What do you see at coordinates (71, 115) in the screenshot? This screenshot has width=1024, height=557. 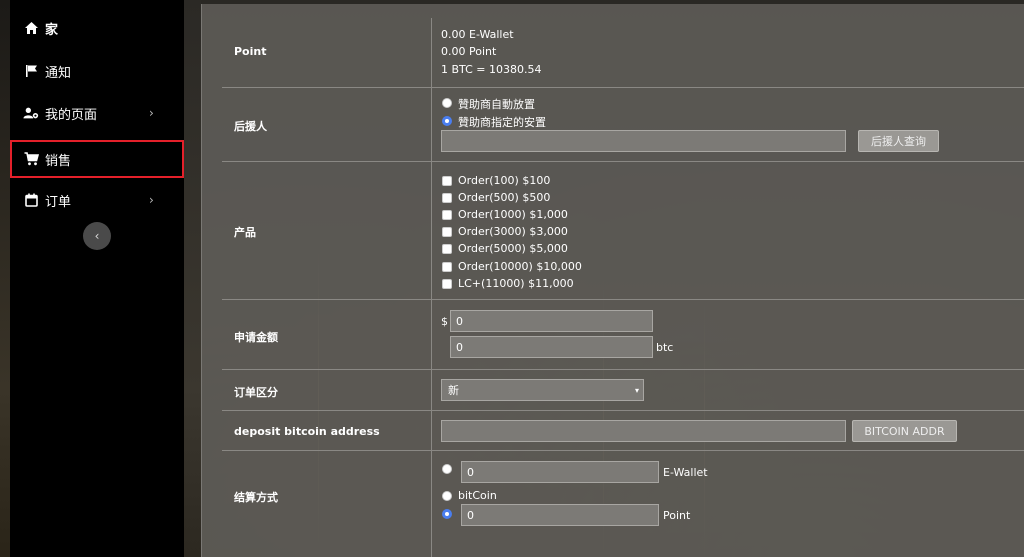 I see `sidebar-item-label: 我的页面` at bounding box center [71, 115].